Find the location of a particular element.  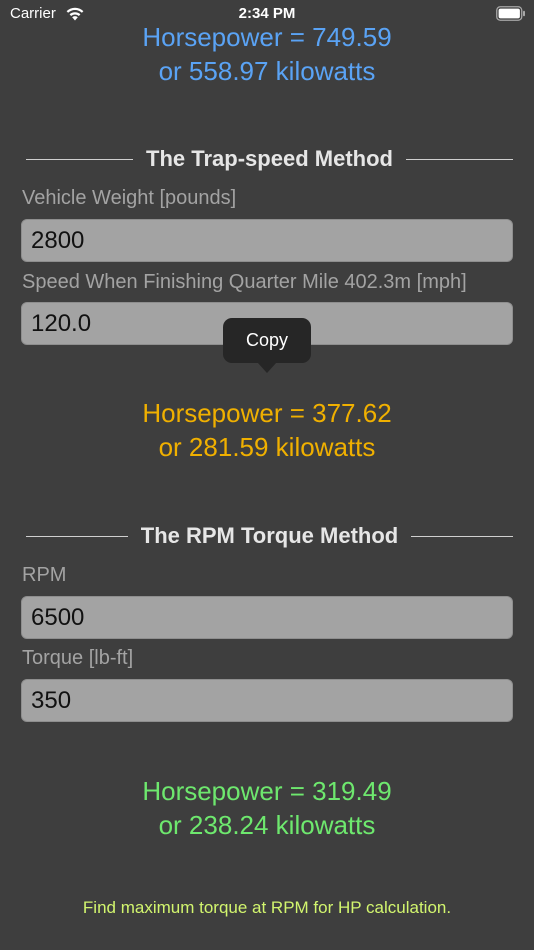

result-trap-speed-kilowatts: or 281.59 kilowatts is located at coordinates (267, 447).